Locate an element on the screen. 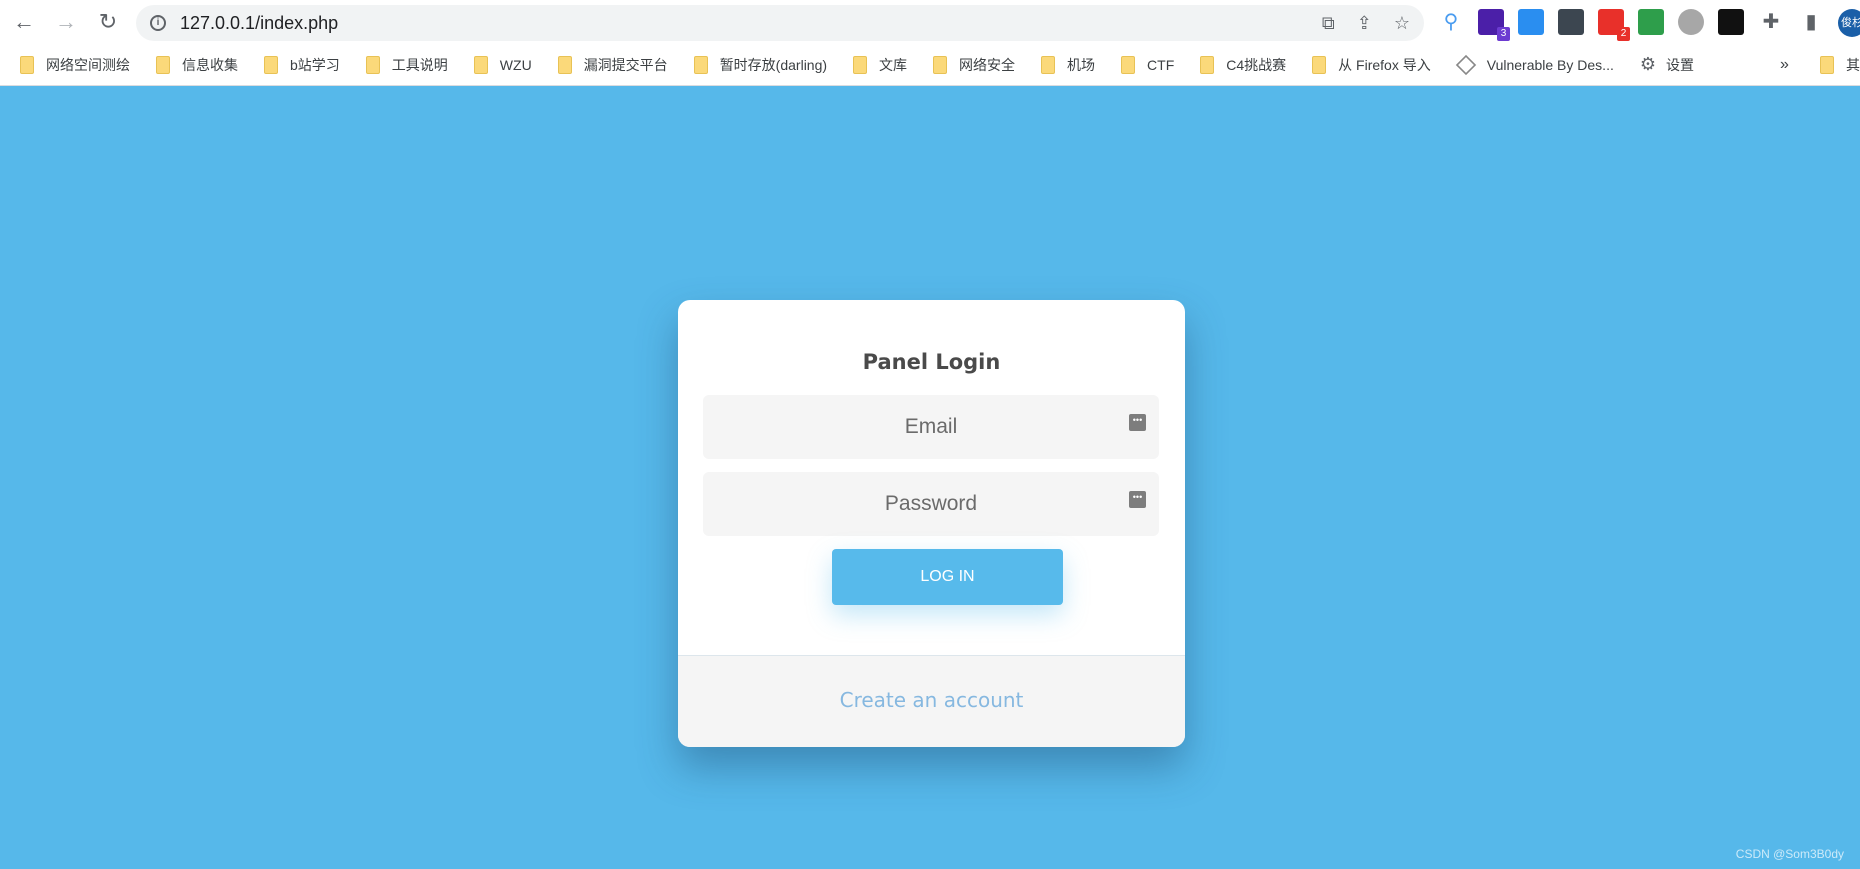 The height and width of the screenshot is (869, 1860). bookmark-item: b站学习 is located at coordinates (302, 65).